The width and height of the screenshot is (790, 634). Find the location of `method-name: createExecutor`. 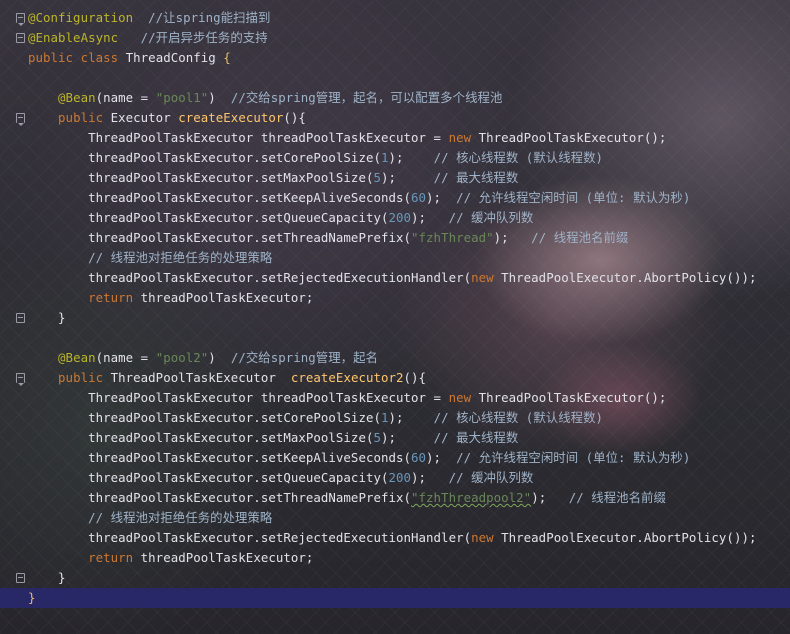

method-name: createExecutor is located at coordinates (231, 117).